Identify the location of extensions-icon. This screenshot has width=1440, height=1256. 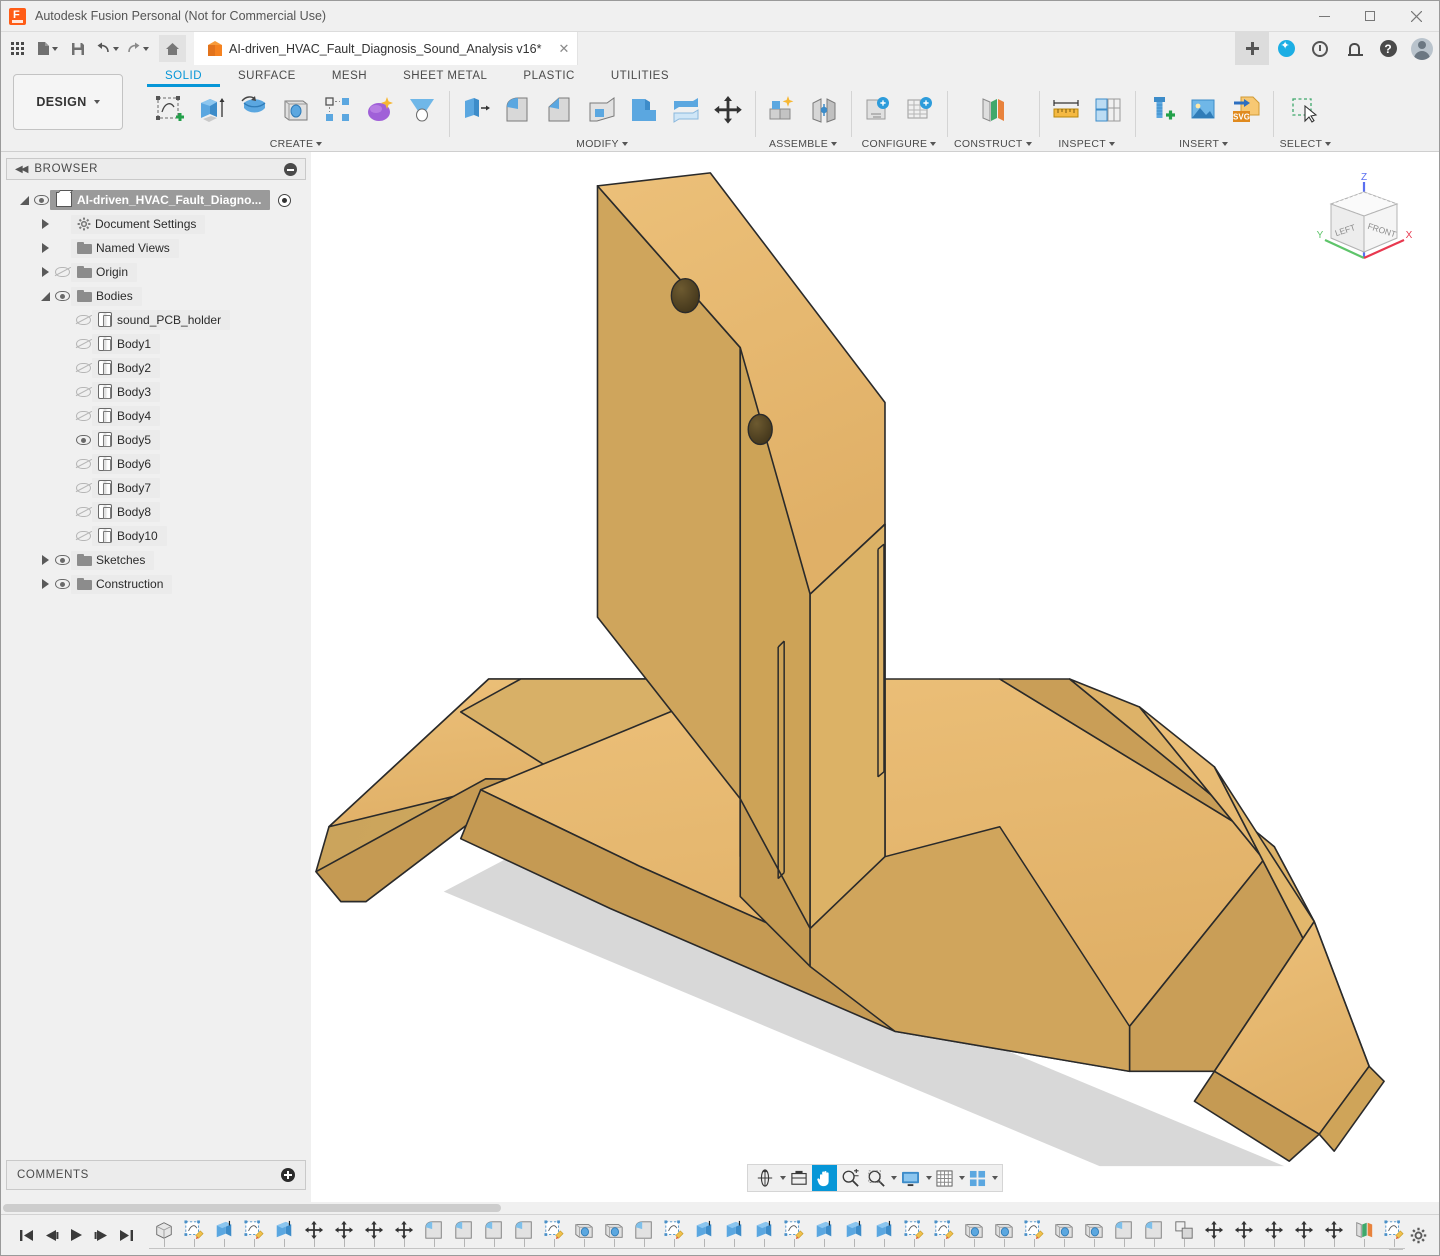
(1286, 48).